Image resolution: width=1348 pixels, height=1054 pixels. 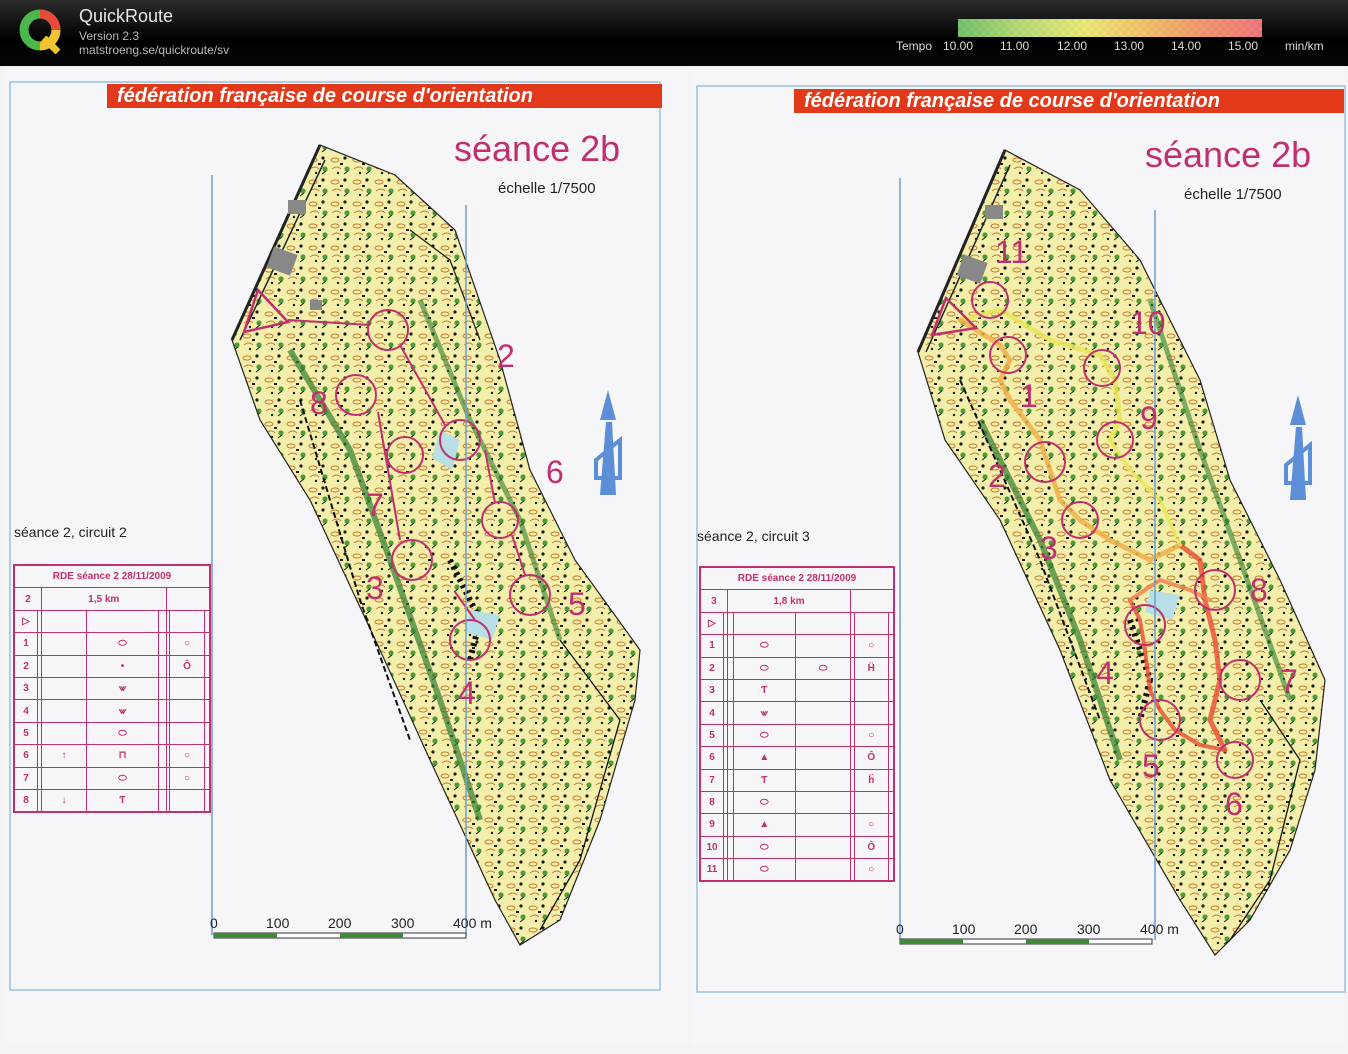 I want to click on table-cell: 4, so click(x=25, y=711).